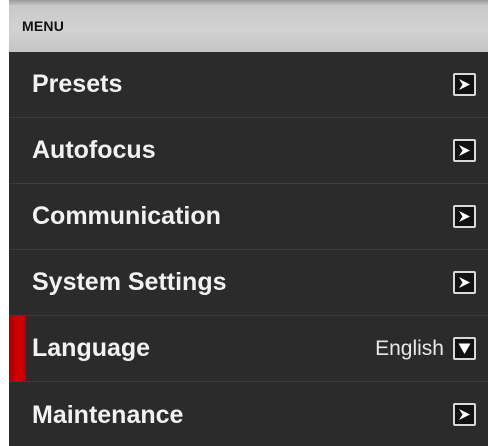 The image size is (488, 446). What do you see at coordinates (248, 85) in the screenshot?
I see `menu-item-presets: Presets` at bounding box center [248, 85].